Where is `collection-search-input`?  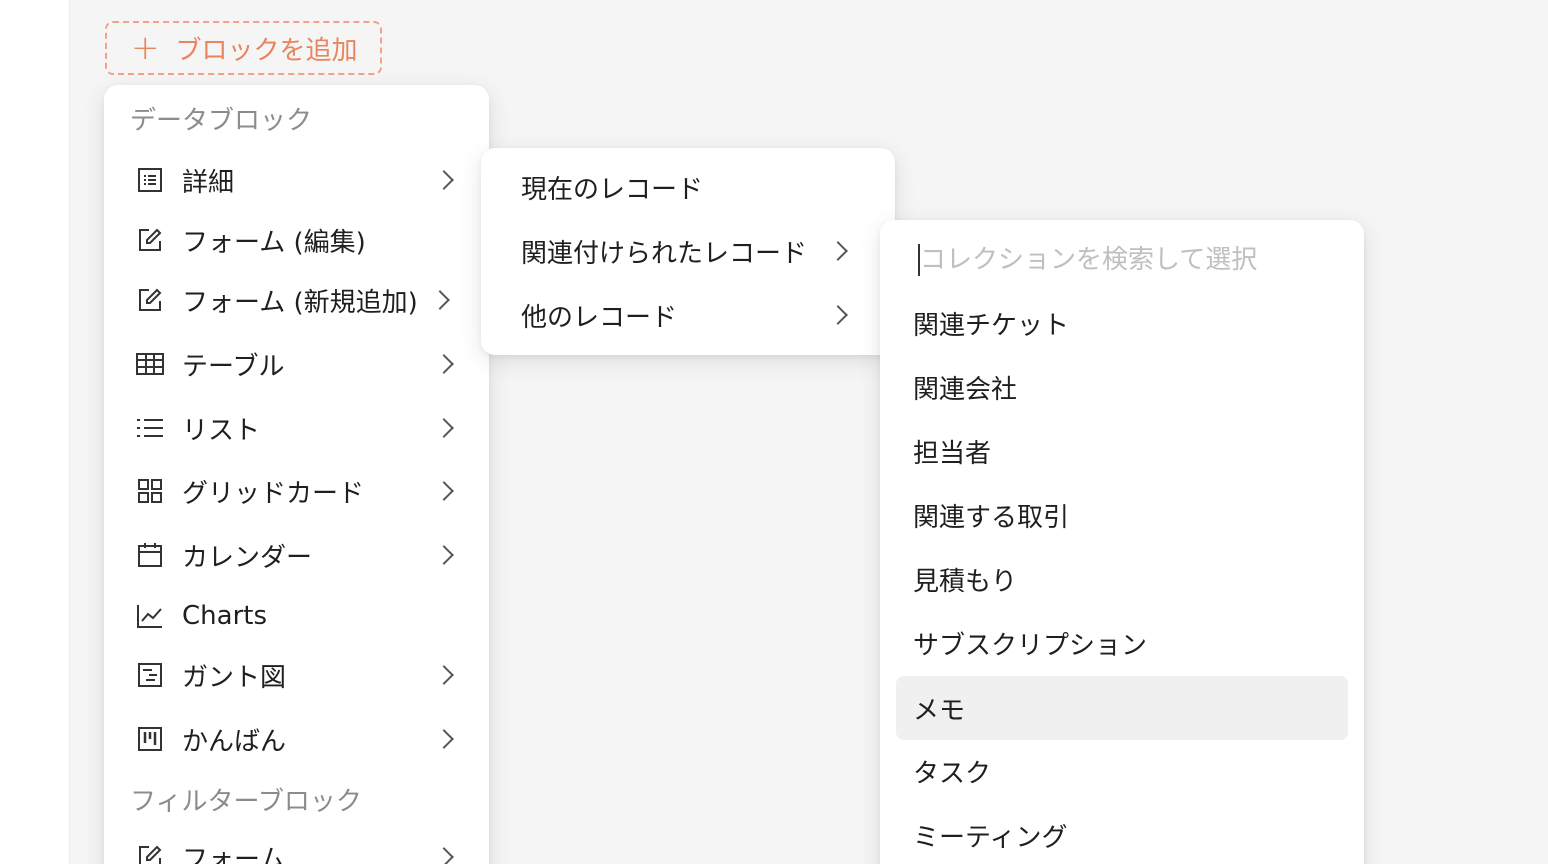 collection-search-input is located at coordinates (1120, 260).